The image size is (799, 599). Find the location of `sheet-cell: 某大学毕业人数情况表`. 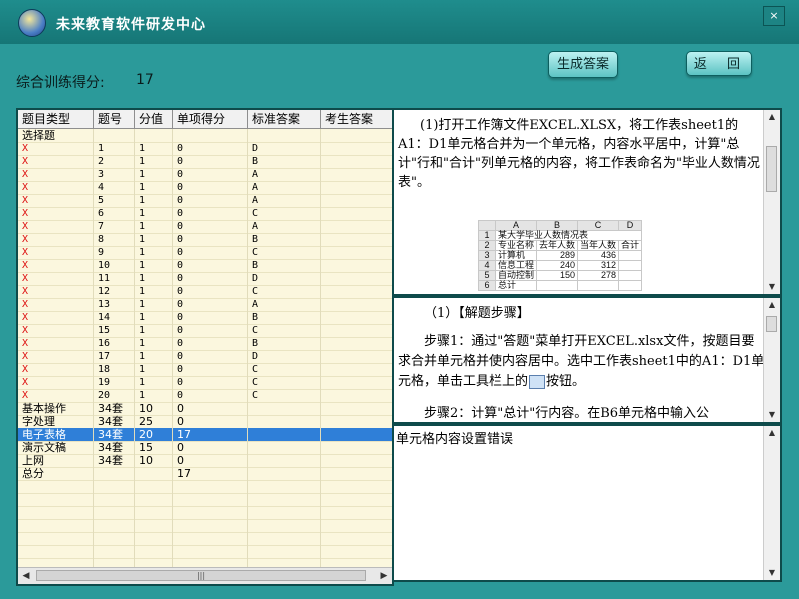

sheet-cell: 某大学毕业人数情况表 is located at coordinates (568, 235).